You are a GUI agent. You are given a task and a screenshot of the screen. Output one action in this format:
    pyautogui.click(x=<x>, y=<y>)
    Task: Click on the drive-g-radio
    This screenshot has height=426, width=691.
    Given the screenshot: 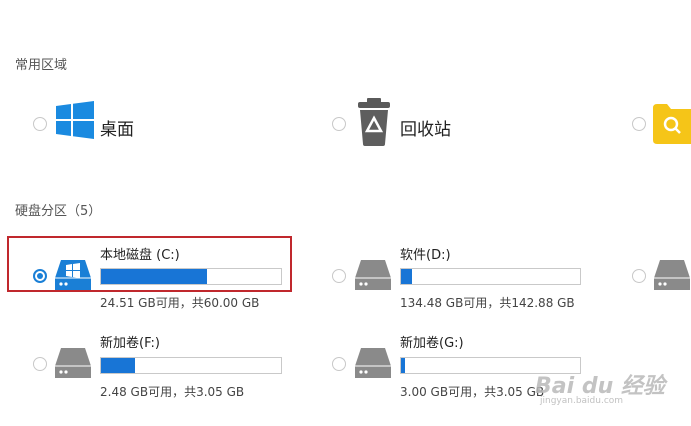 What is the action you would take?
    pyautogui.click(x=339, y=364)
    